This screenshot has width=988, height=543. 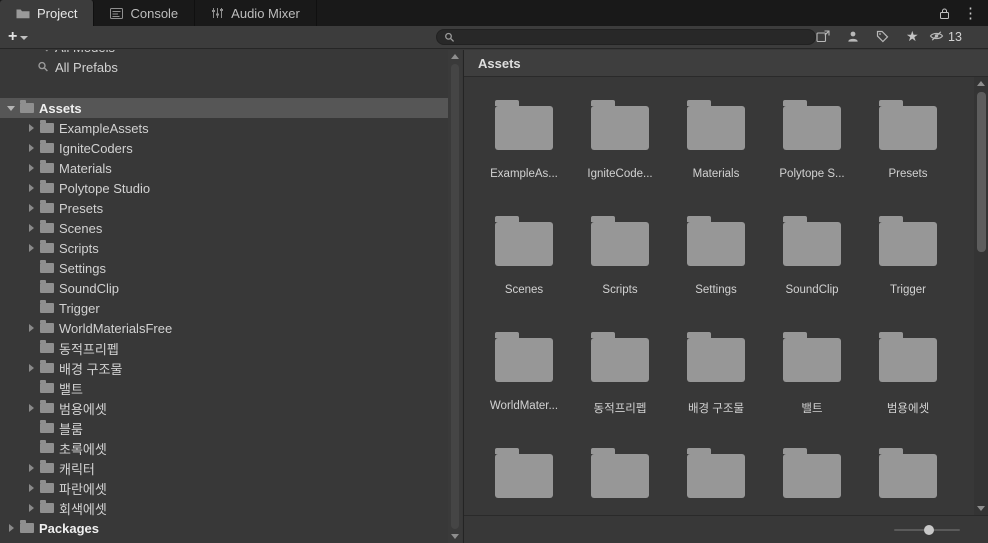 I want to click on asset-folder: Trigger, so click(x=908, y=268).